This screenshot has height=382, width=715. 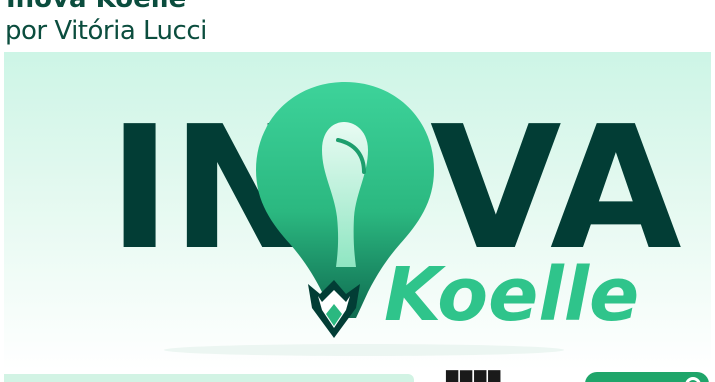 I want to click on bottom-panel-edge, so click(x=209, y=378).